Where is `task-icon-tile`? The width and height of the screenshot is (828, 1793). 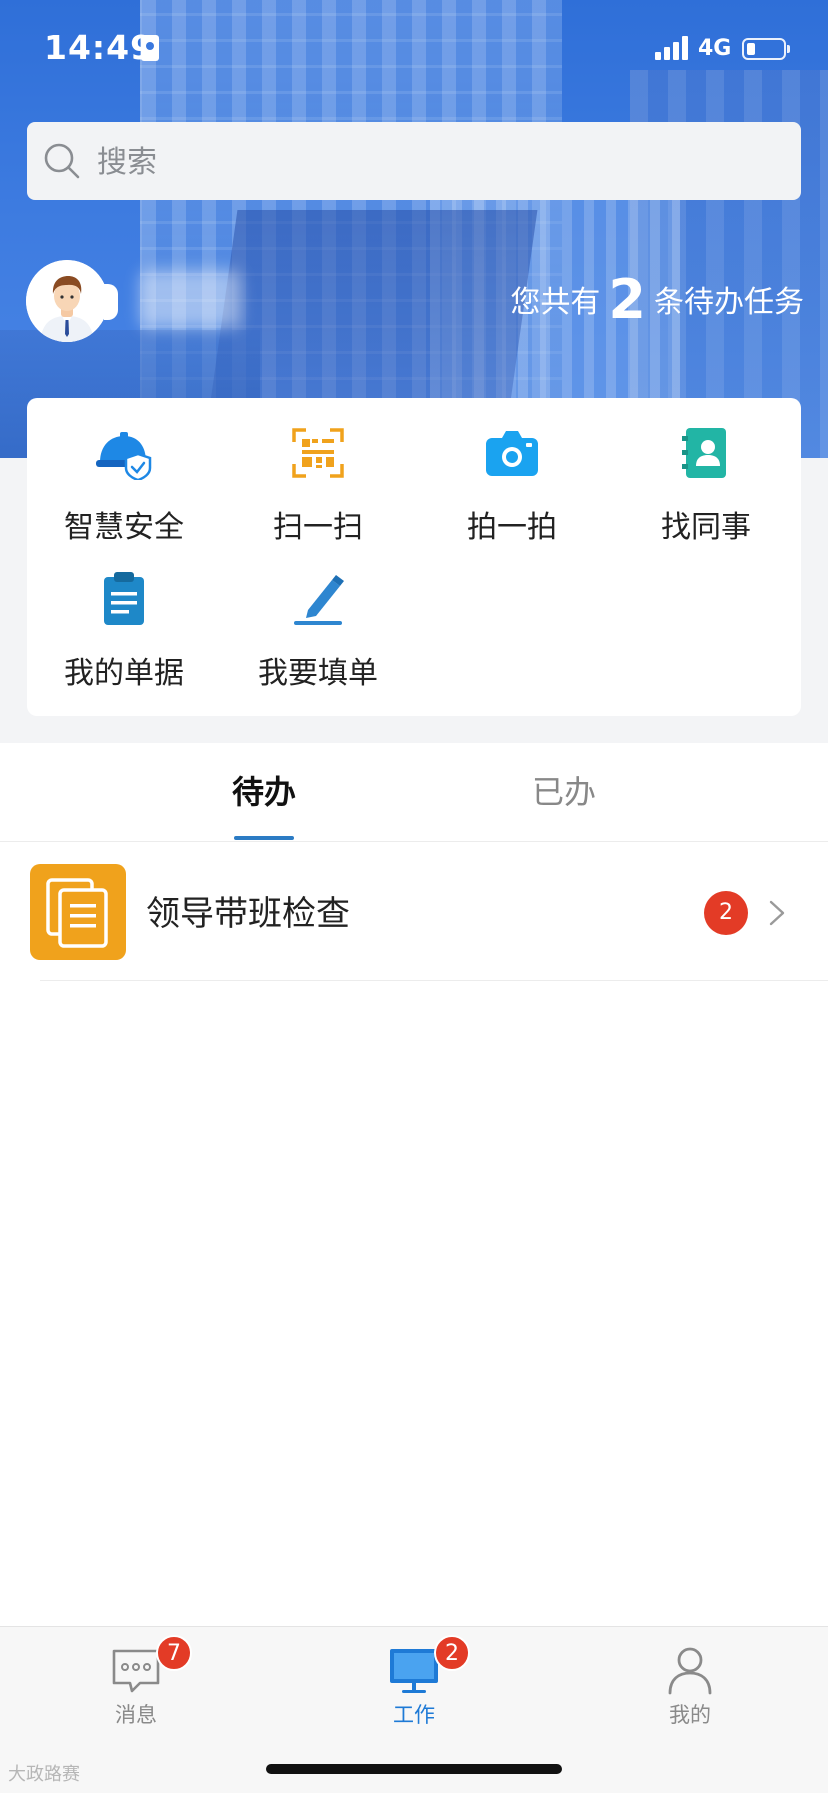
task-icon-tile is located at coordinates (78, 912).